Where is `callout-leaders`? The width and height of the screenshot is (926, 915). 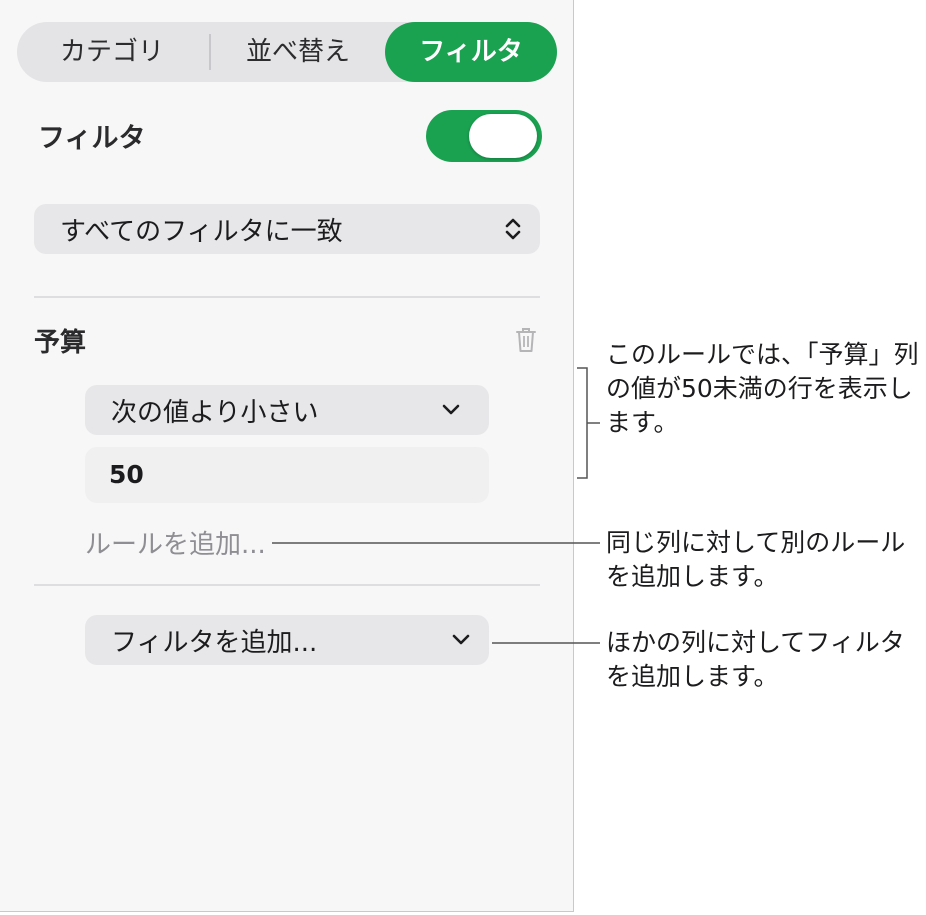
callout-leaders is located at coordinates (436, 505).